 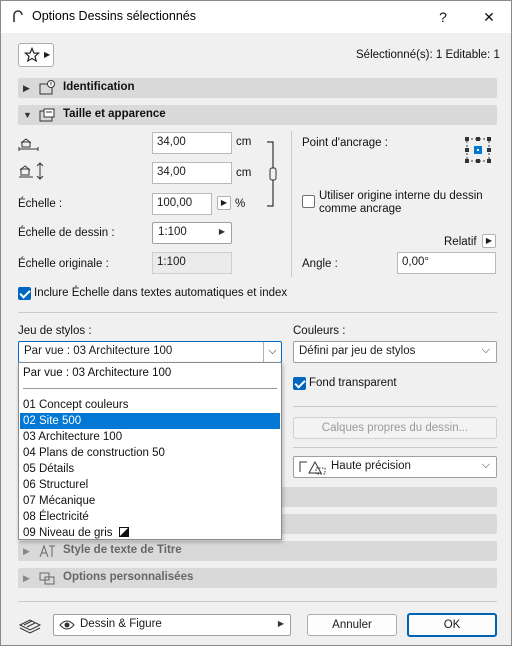 I want to click on echelle-dessin-select: 1:100 ▶, so click(x=192, y=233).